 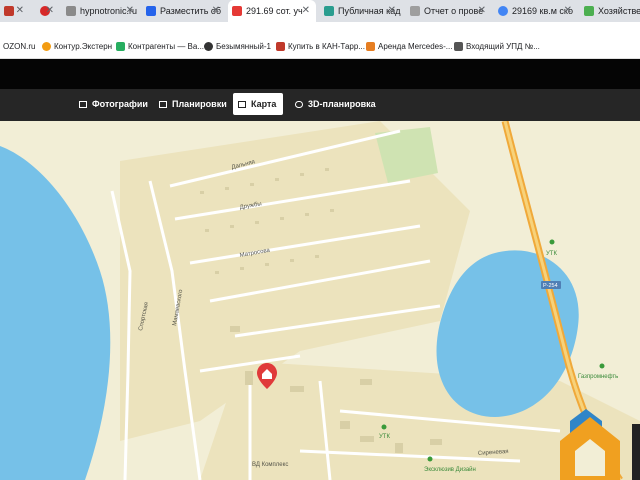 What do you see at coordinates (120, 104) in the screenshot?
I see `tab-photos-label: Фотографии` at bounding box center [120, 104].